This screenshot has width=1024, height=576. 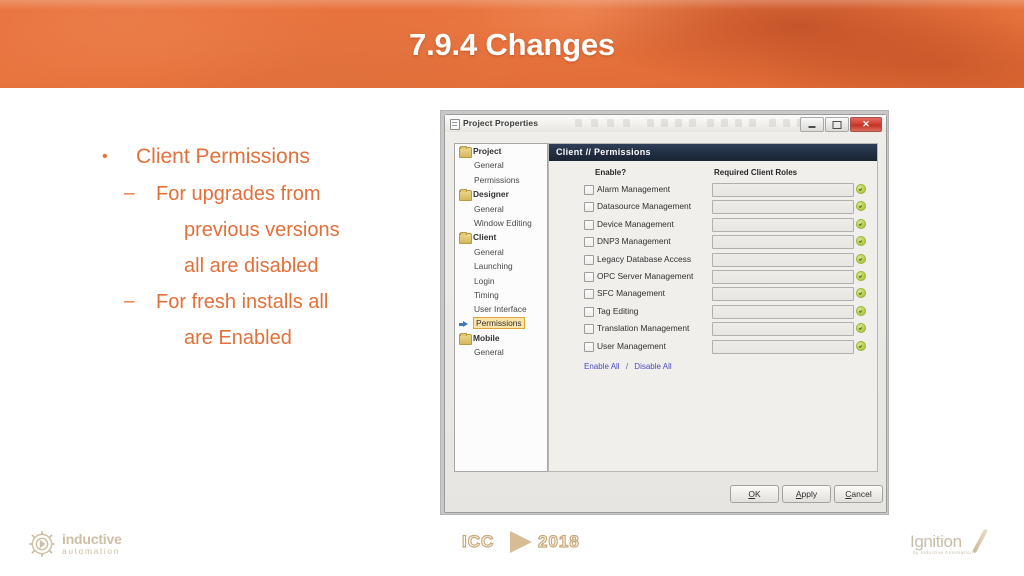 I want to click on tree-item-timing: Timing, so click(x=501, y=295).